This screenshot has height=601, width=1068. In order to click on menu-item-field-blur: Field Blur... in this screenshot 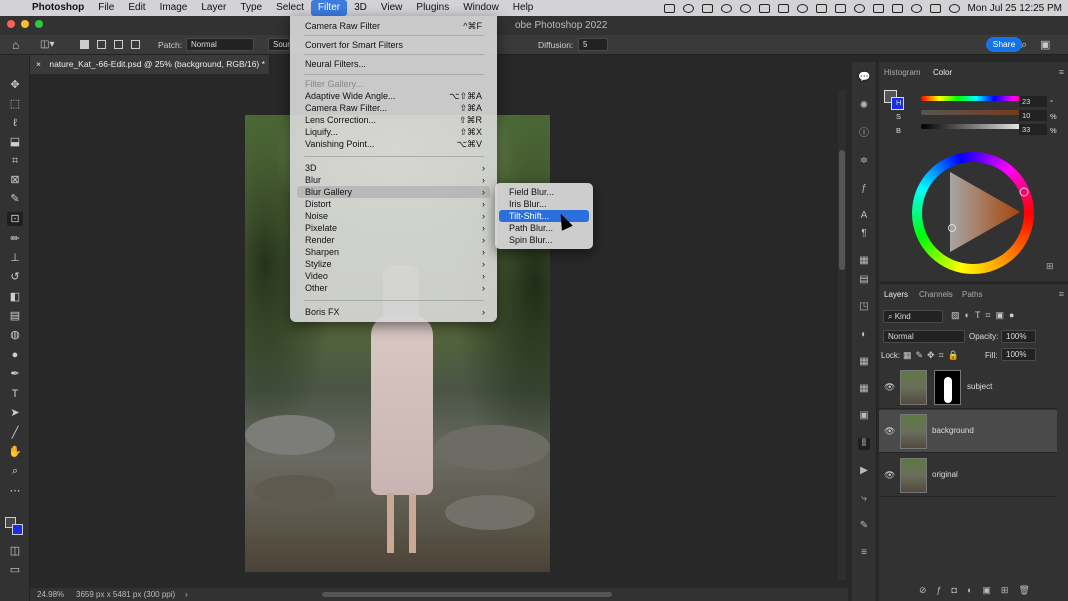, I will do `click(544, 192)`.